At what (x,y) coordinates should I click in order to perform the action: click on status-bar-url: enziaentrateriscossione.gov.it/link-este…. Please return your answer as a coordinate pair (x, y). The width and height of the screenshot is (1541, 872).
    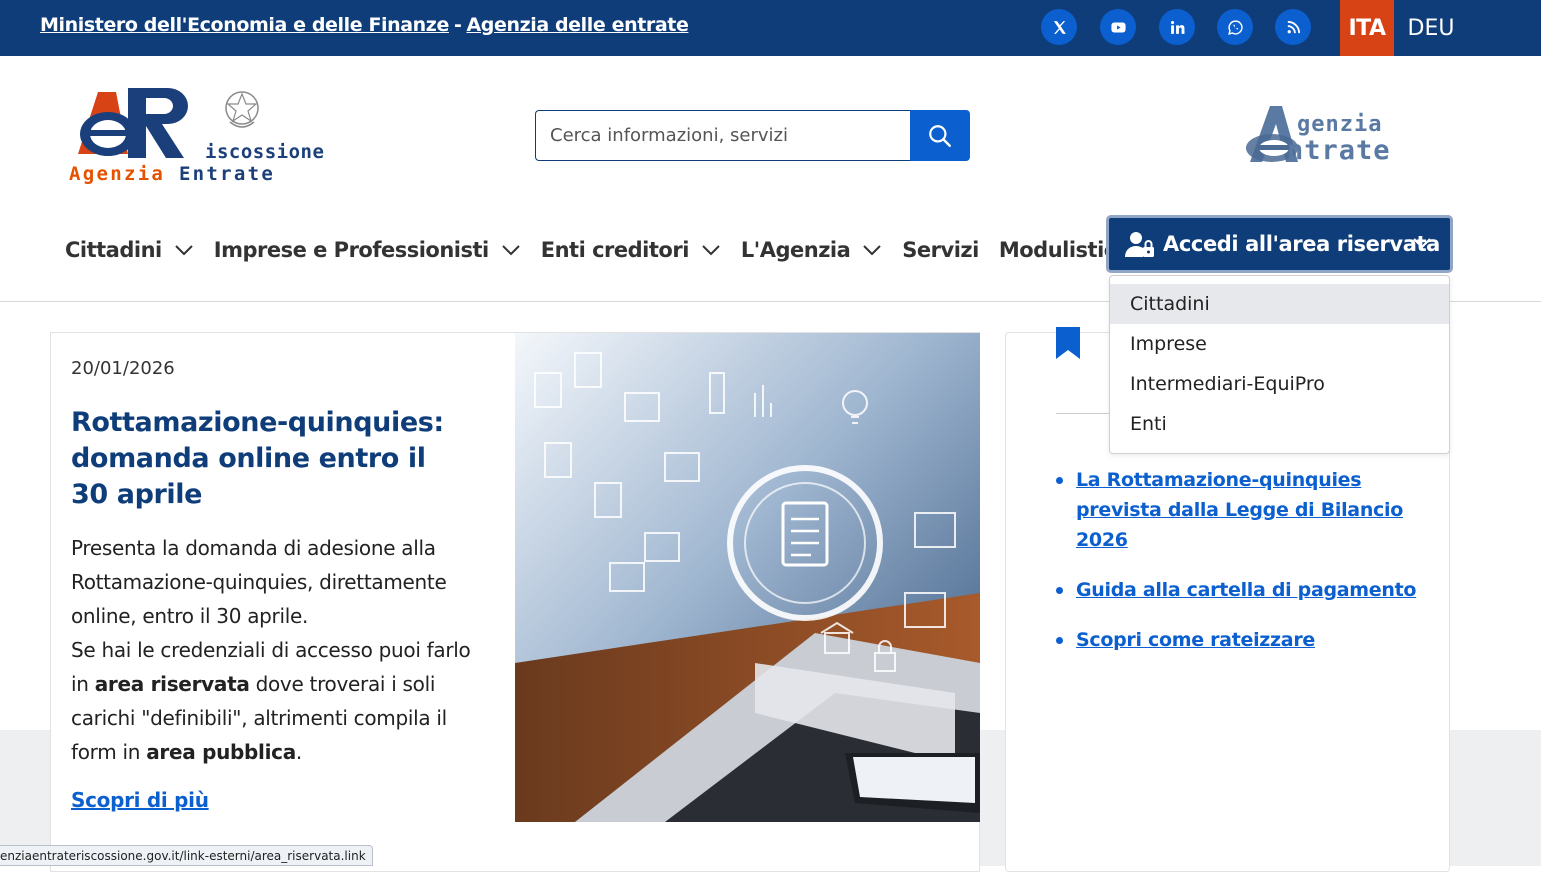
    Looking at the image, I should click on (186, 855).